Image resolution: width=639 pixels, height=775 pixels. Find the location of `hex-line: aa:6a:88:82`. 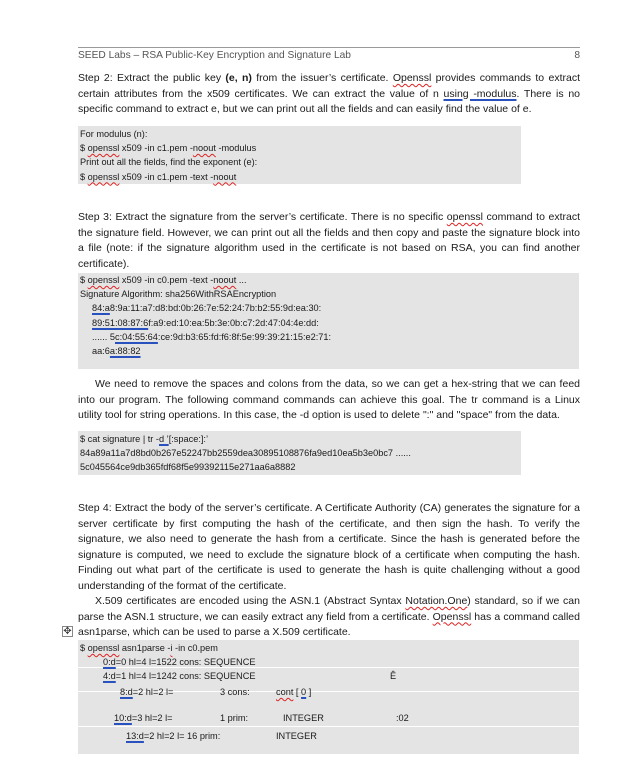

hex-line: aa:6a:88:82 is located at coordinates (116, 351).